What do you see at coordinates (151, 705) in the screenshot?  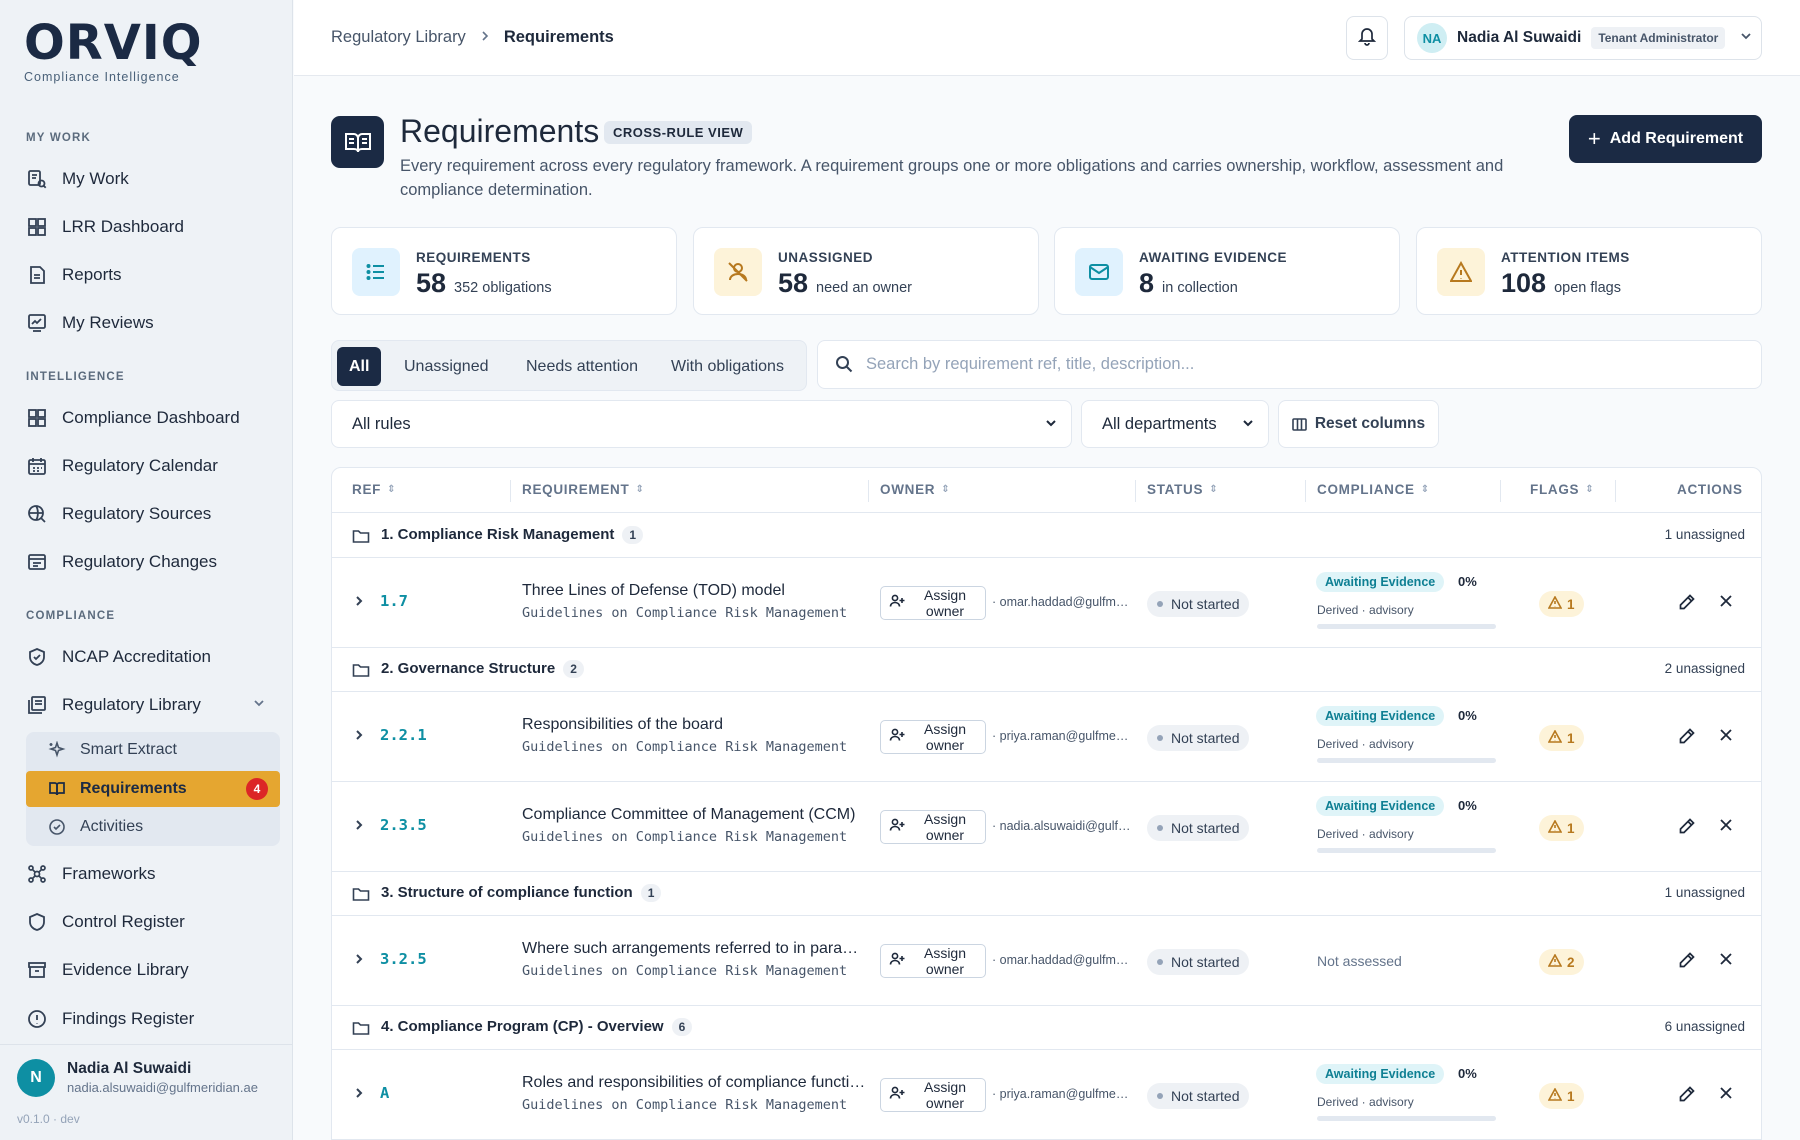 I see `sidebar-item-regulatory-library: Regulatory Library` at bounding box center [151, 705].